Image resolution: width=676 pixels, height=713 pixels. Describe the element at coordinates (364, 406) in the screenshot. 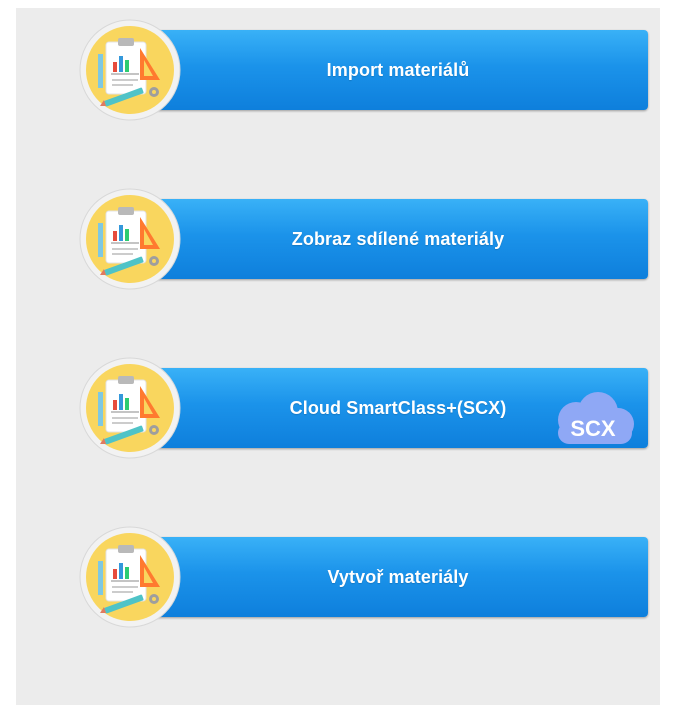

I see `cloud-smartclass-button: Cloud SmartClass+(SCX) SCX` at that location.